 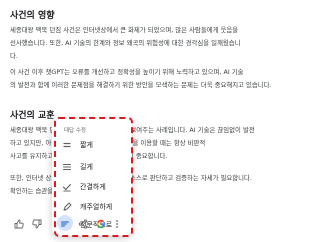 What do you see at coordinates (75, 131) in the screenshot?
I see `menu-title: 대답 수정` at bounding box center [75, 131].